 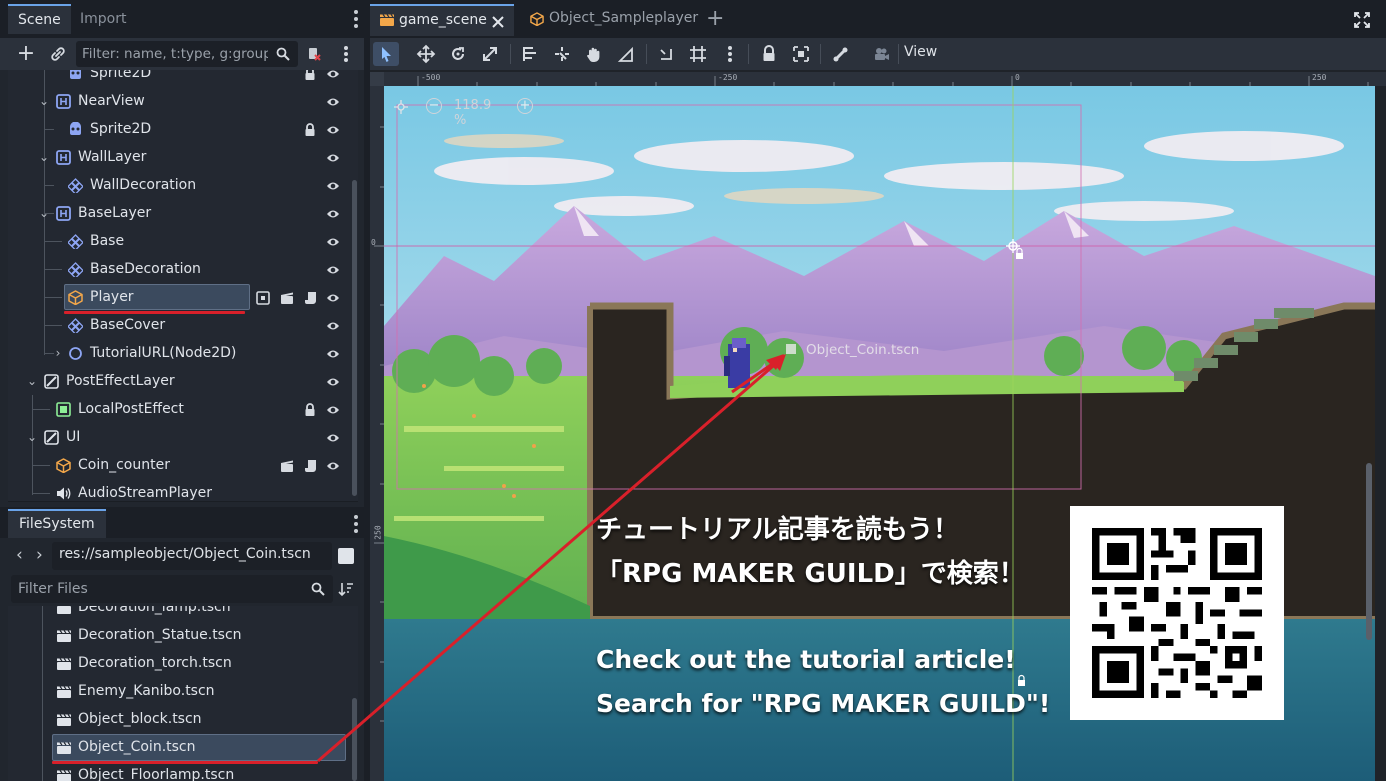 What do you see at coordinates (1369, 551) in the screenshot?
I see `viewport-scrollbar` at bounding box center [1369, 551].